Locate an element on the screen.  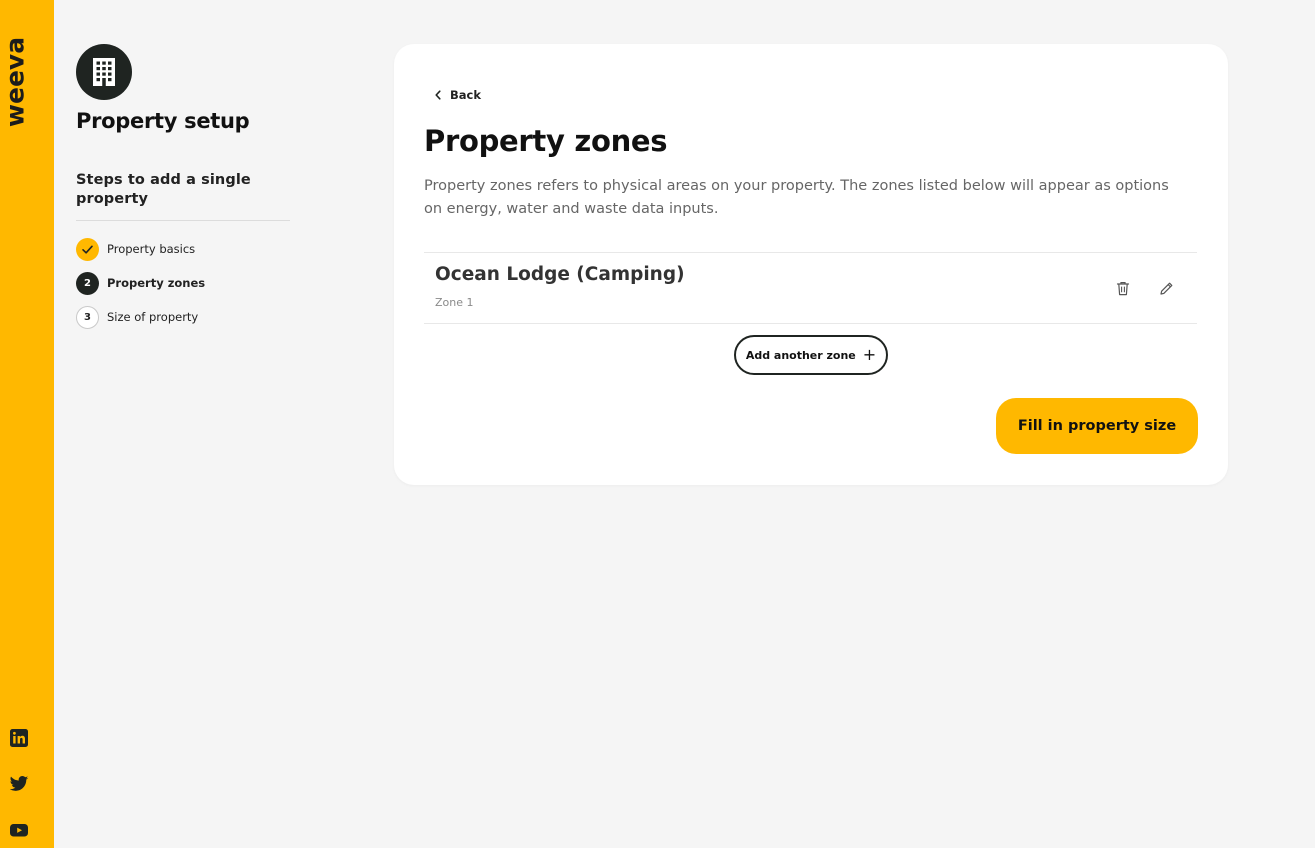
weeva-logo: weeva is located at coordinates (15, 82).